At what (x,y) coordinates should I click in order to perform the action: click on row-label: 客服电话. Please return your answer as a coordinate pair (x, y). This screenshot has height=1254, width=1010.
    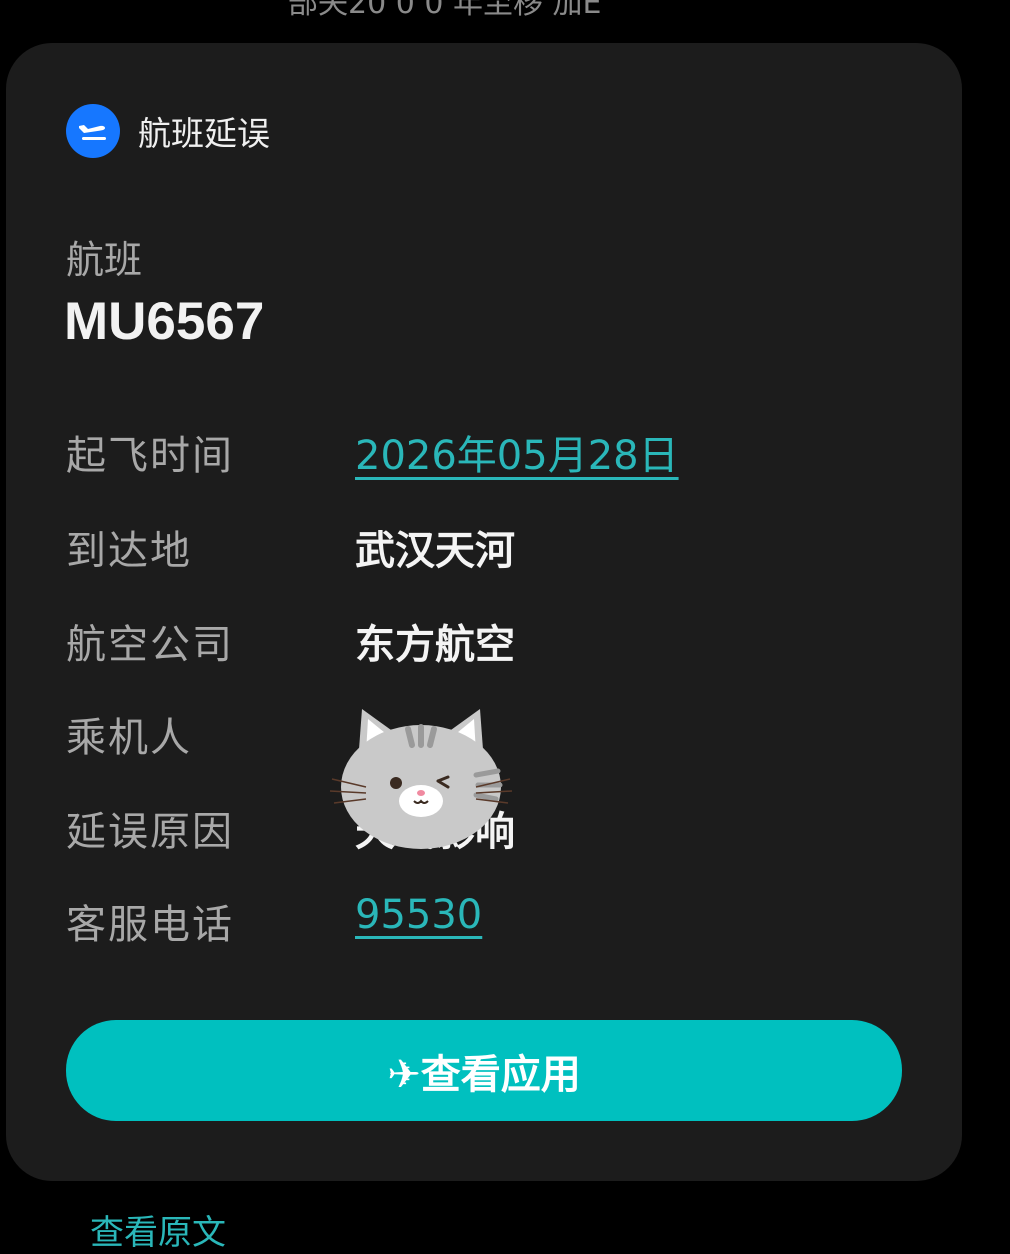
    Looking at the image, I should click on (150, 925).